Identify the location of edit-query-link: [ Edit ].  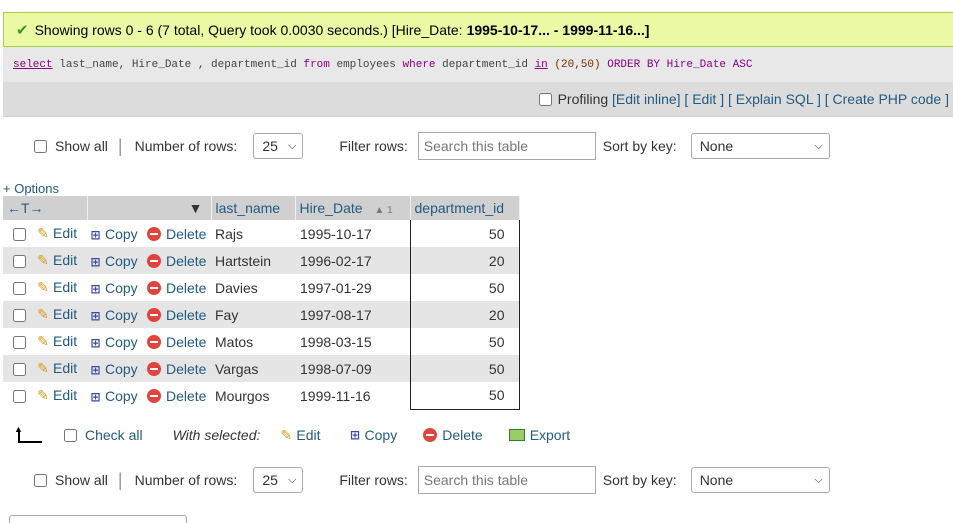
(704, 99).